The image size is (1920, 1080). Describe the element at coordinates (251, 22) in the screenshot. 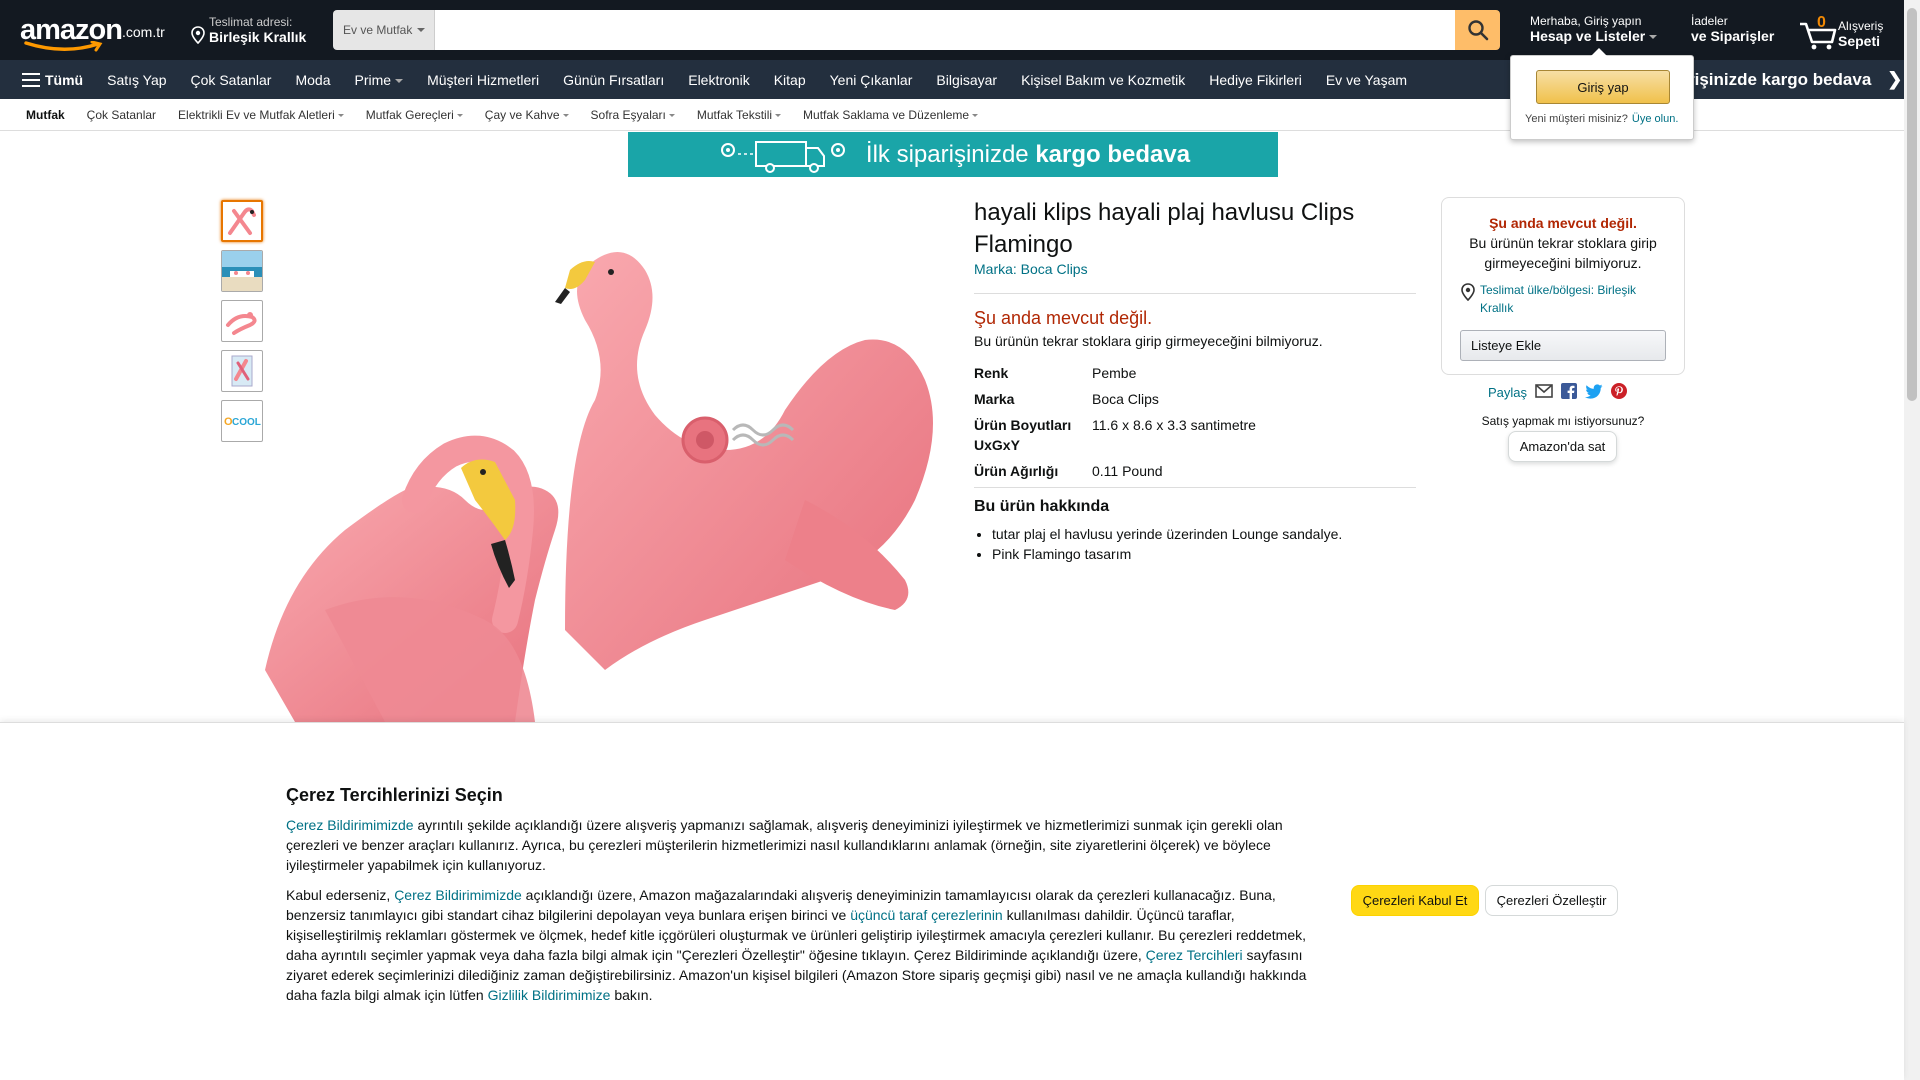

I see `deliver-line1: Teslimat adresi:` at that location.